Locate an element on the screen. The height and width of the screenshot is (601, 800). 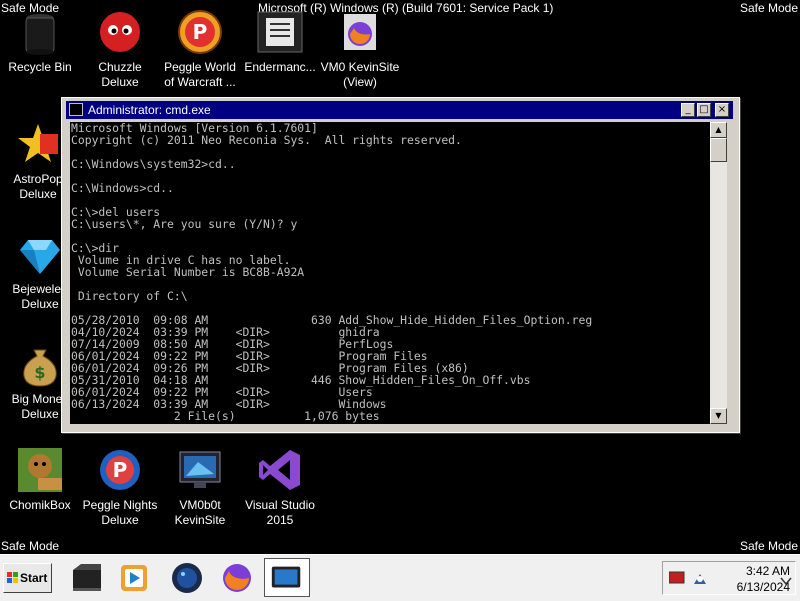
desktop-icon-vm0b0t: VM0b0t KevinSite is located at coordinates (200, 487).